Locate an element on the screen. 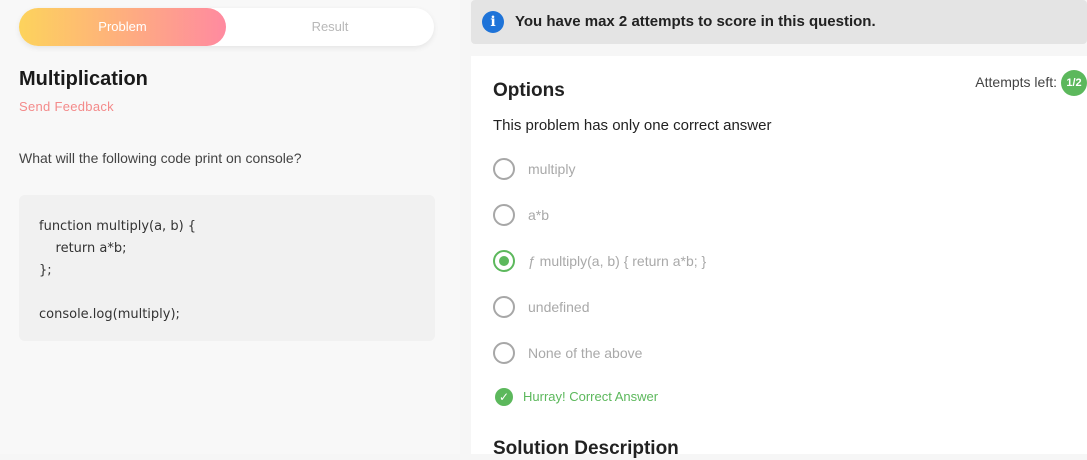  tab-problem: Problem is located at coordinates (122, 27).